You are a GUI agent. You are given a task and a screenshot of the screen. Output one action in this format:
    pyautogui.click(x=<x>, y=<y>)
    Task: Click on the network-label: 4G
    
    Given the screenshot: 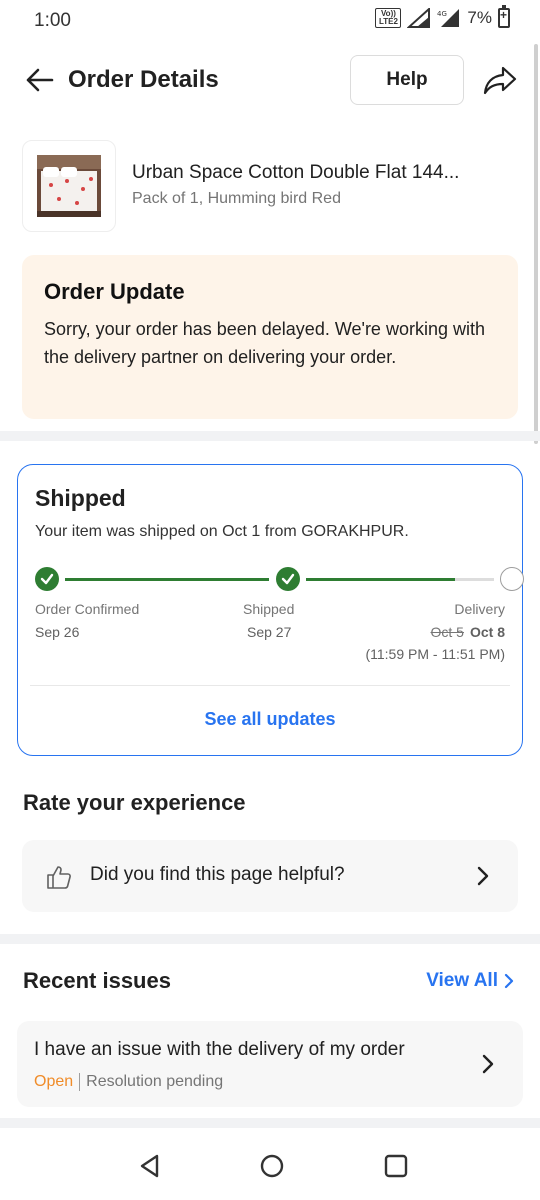 What is the action you would take?
    pyautogui.click(x=442, y=14)
    